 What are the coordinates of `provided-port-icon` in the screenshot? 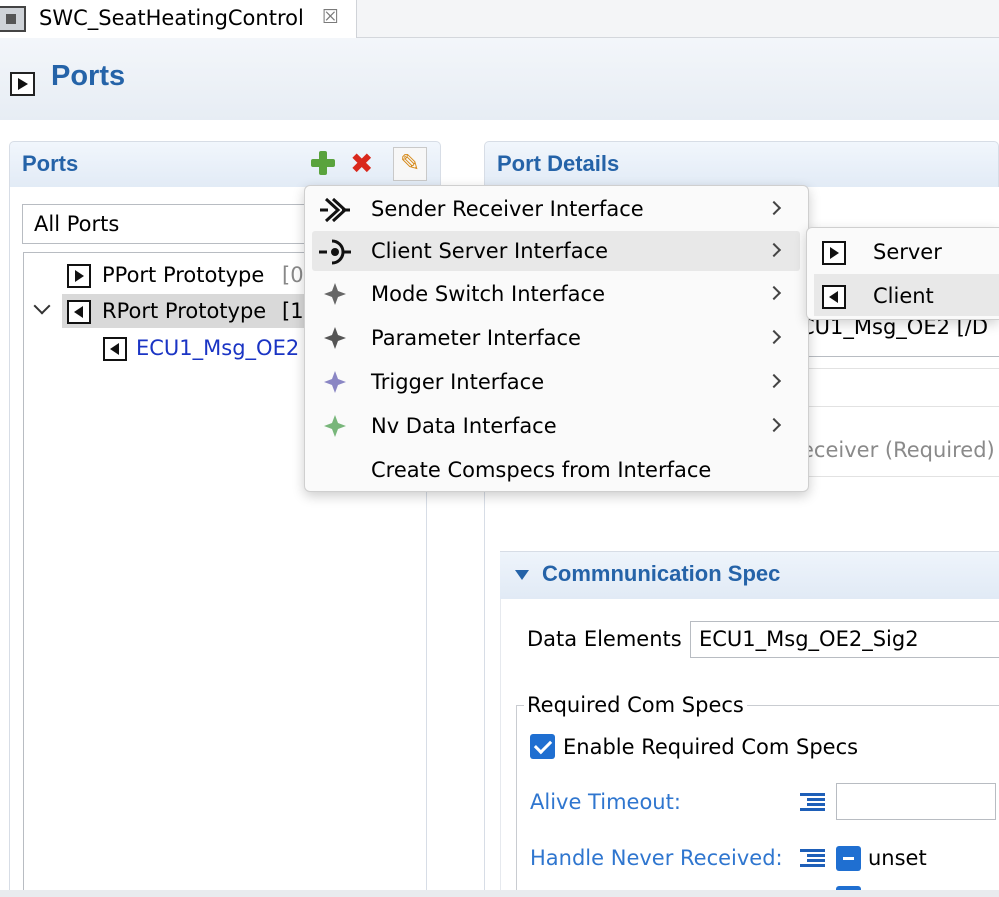 It's located at (79, 276).